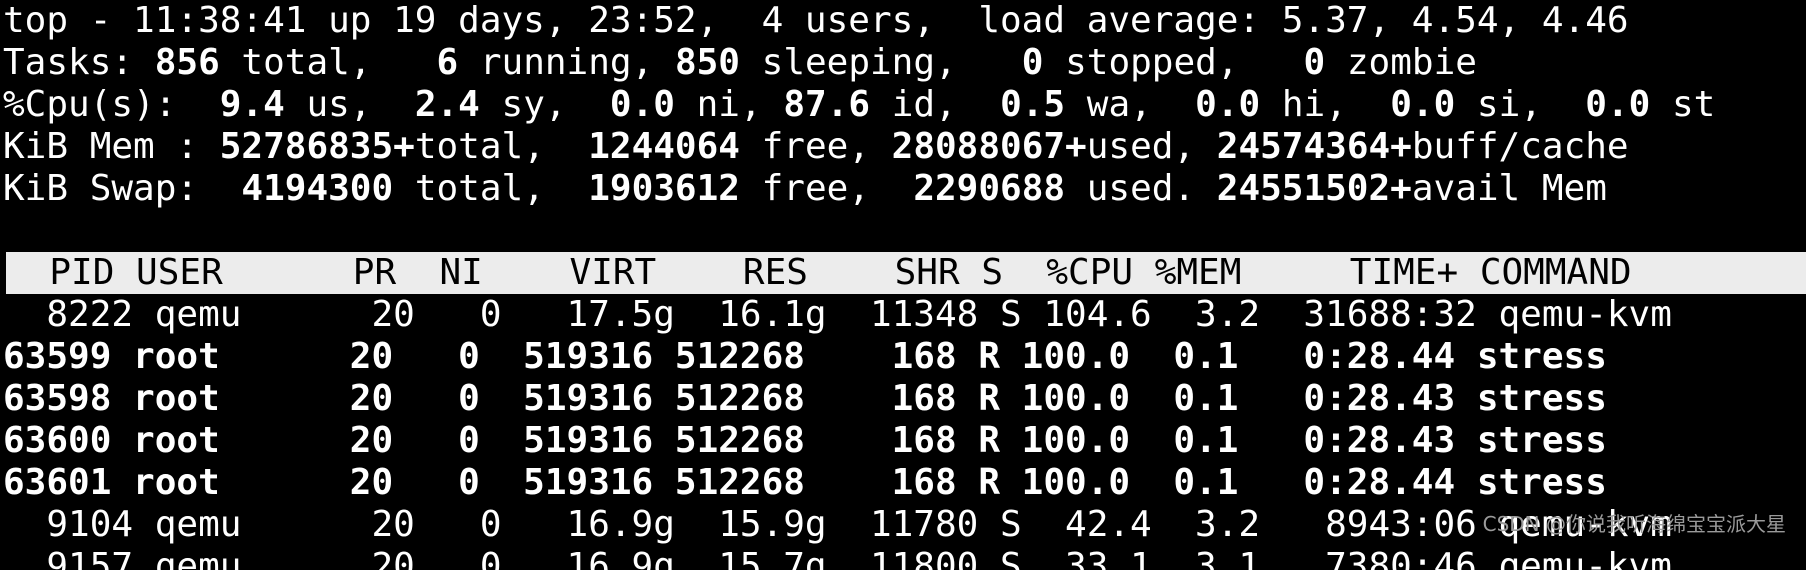 The height and width of the screenshot is (570, 1806). What do you see at coordinates (1141, 188) in the screenshot?
I see `swap-used-label: used.` at bounding box center [1141, 188].